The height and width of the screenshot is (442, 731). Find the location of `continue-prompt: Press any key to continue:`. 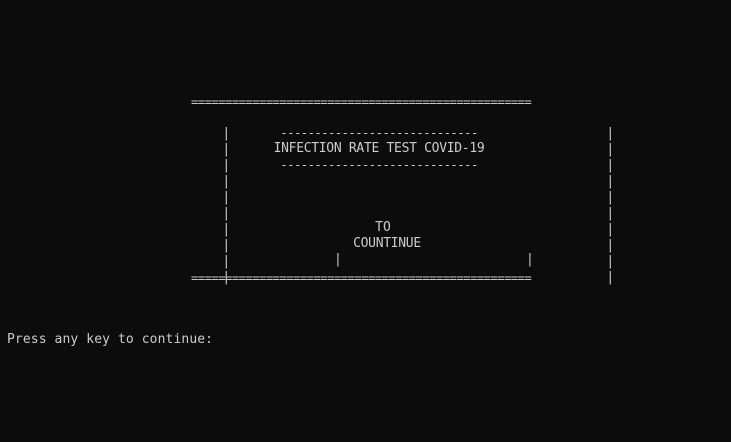

continue-prompt: Press any key to continue: is located at coordinates (110, 339).